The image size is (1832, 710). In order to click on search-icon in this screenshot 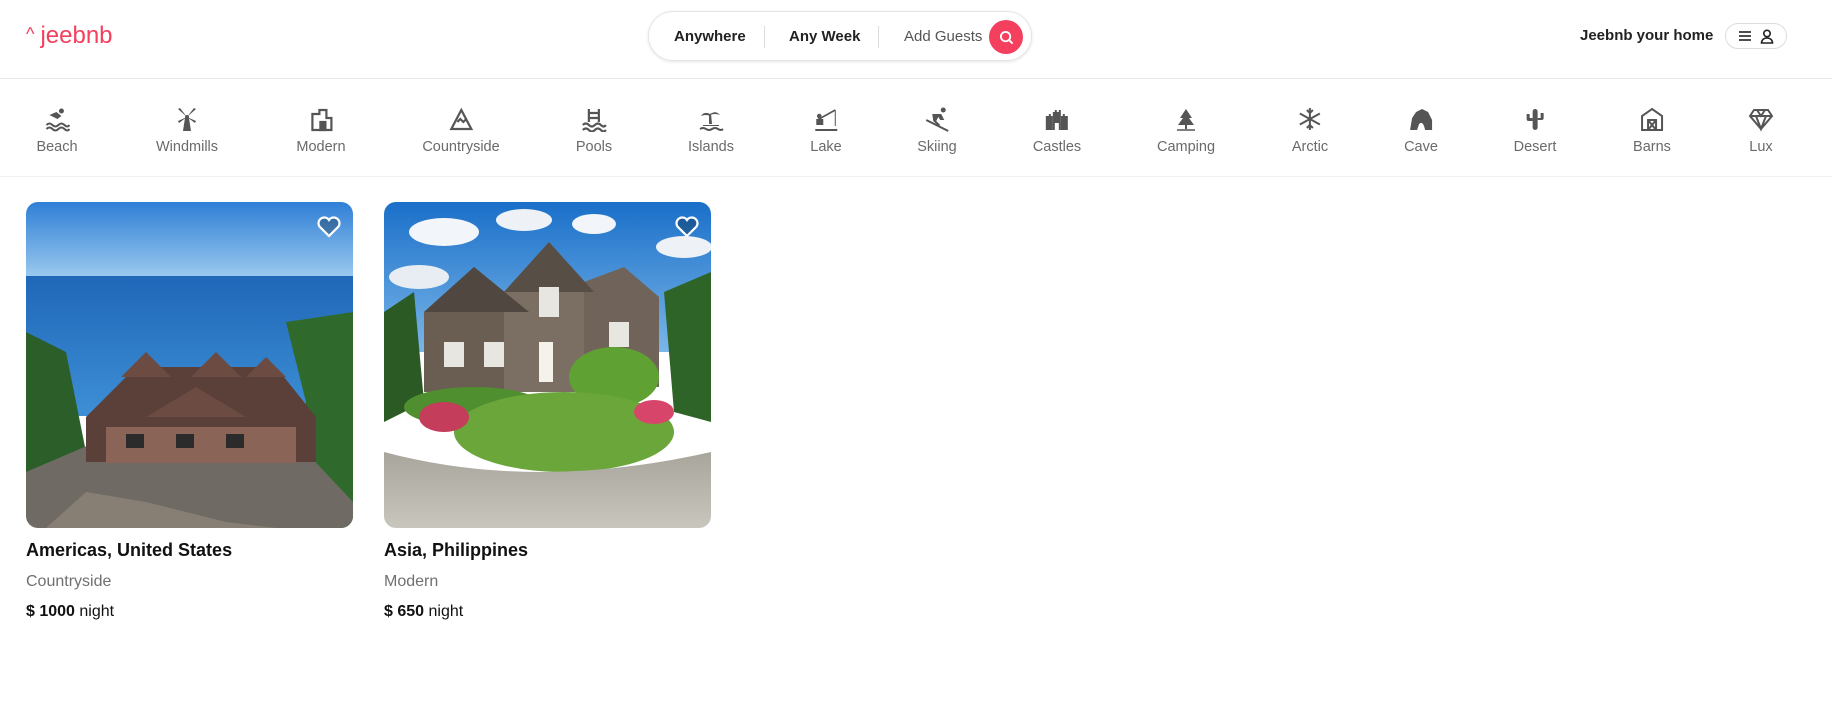, I will do `click(1006, 37)`.